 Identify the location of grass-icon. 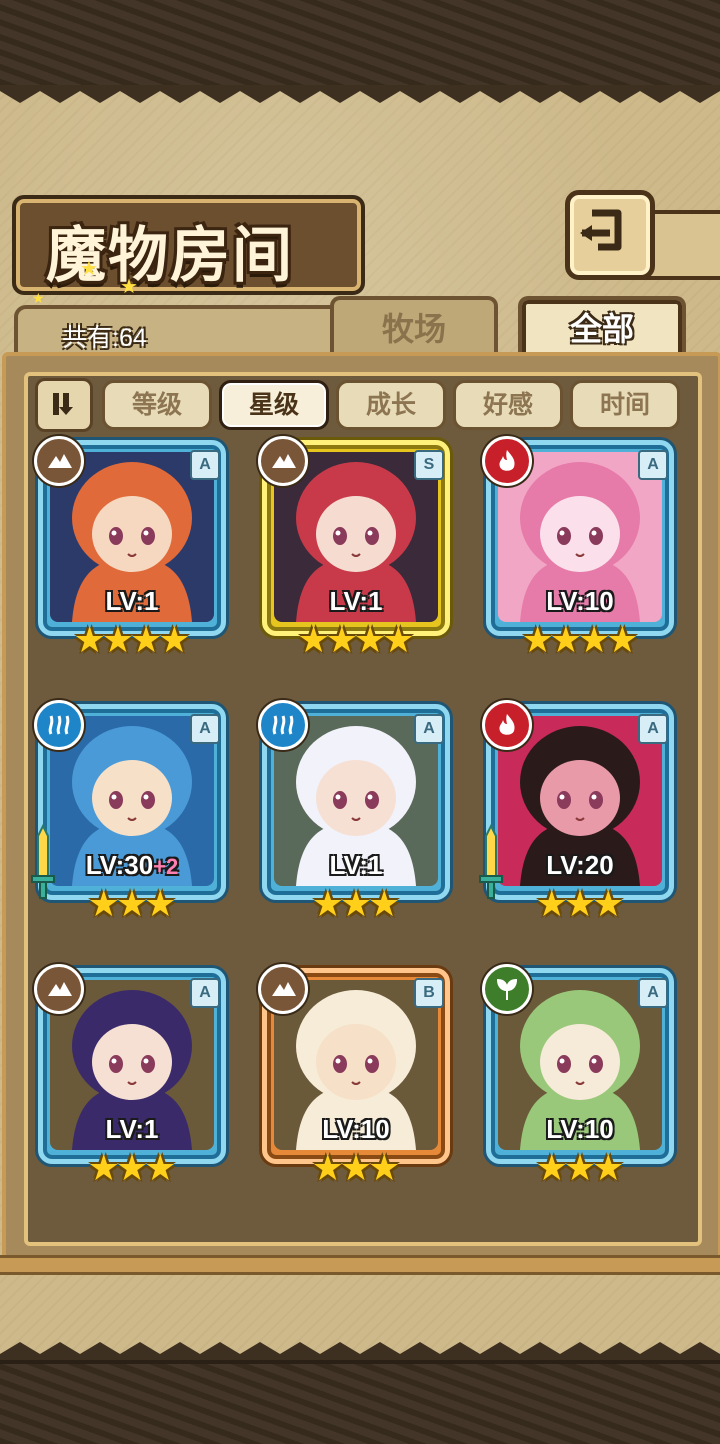
(507, 989).